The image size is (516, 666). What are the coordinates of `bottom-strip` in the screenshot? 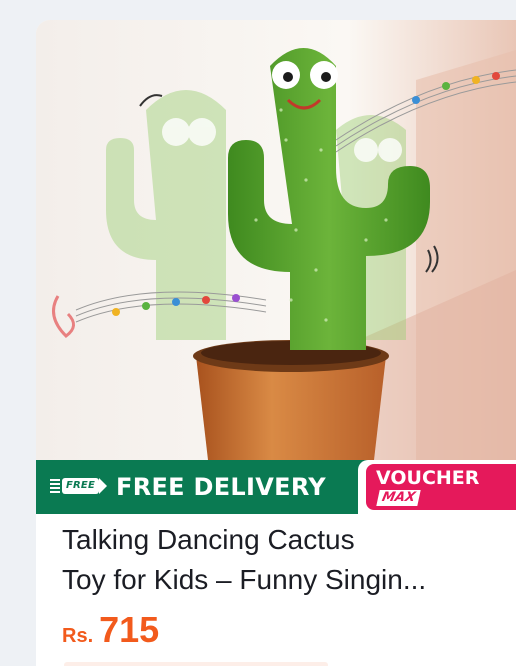 It's located at (196, 664).